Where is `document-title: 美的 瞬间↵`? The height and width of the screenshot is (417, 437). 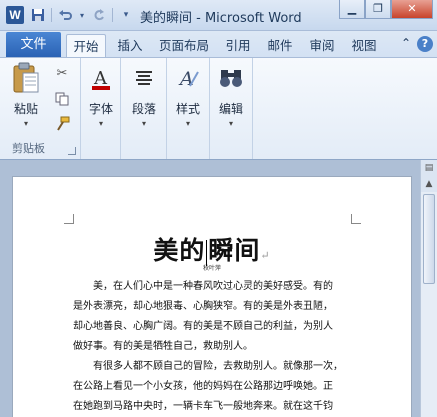 document-title: 美的 瞬间↵ is located at coordinates (212, 249).